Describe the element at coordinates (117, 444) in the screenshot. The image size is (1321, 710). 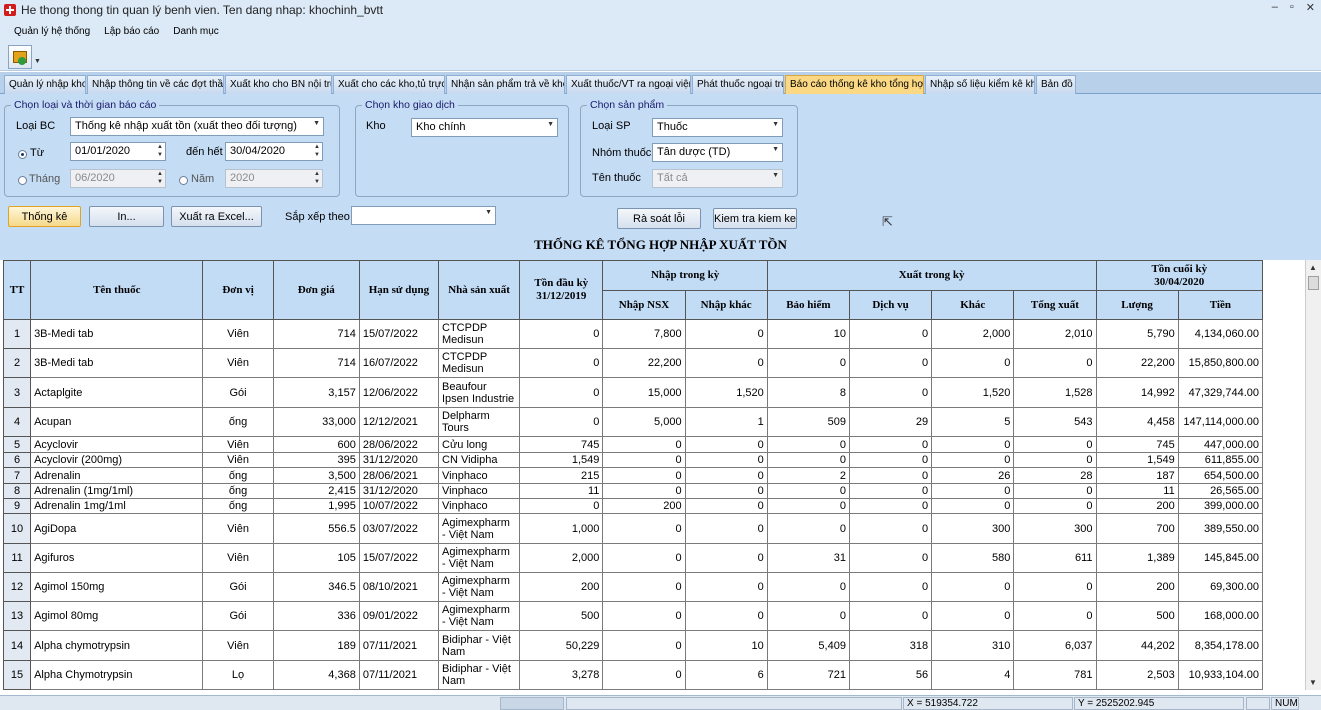
I see `cell-ten-thuoc: Acyclovir` at that location.